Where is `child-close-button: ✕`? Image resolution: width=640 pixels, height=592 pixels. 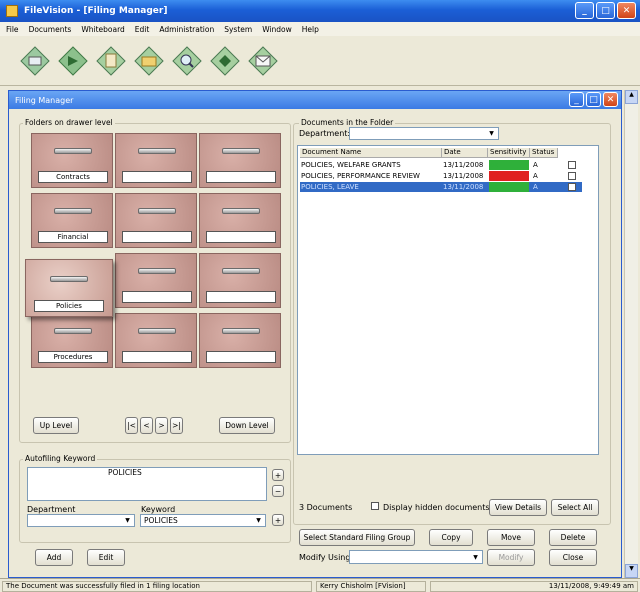
child-close-button: ✕ is located at coordinates (610, 99).